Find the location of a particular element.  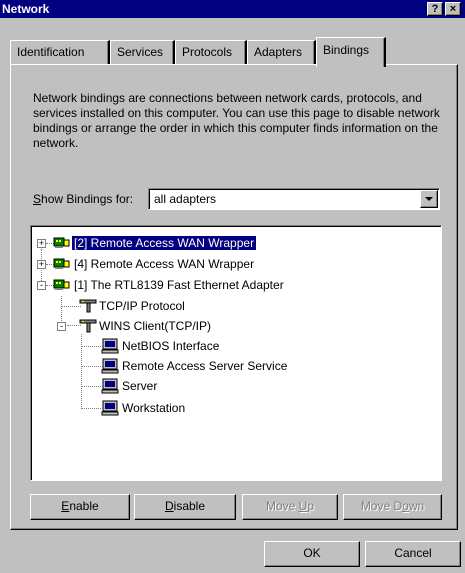

tree-item: TCP/IP Protocol is located at coordinates (231, 306).